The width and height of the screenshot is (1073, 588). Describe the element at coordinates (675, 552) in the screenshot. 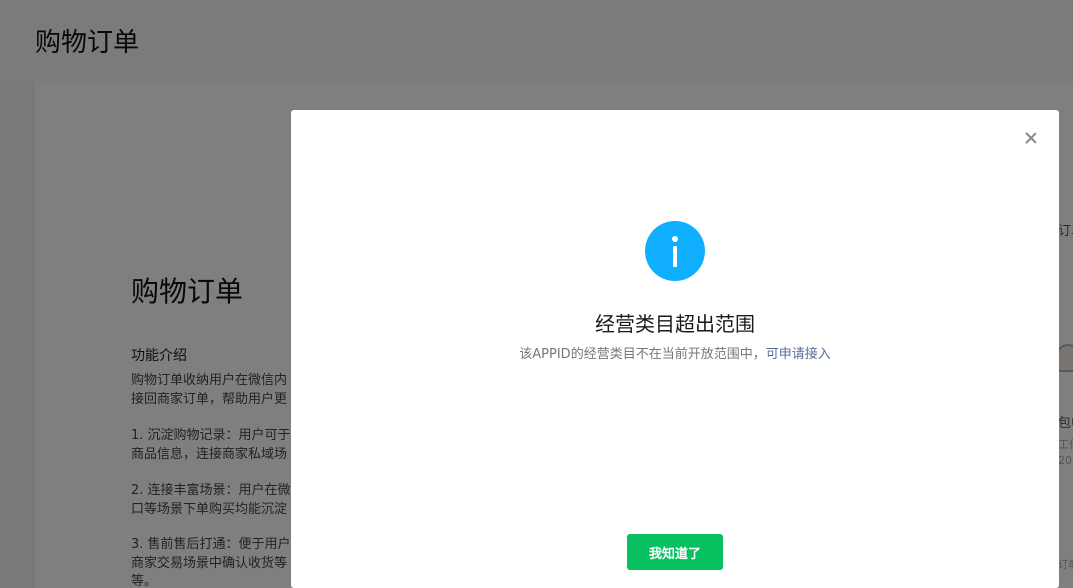

I see `acknowledge-button: 我知道了` at that location.